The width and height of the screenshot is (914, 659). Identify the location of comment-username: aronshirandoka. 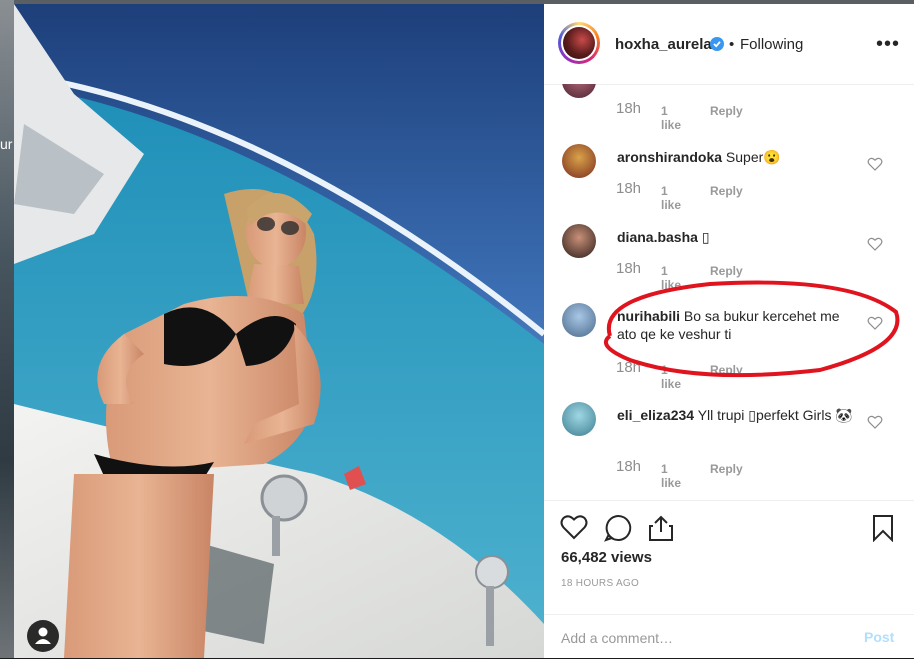
(669, 157).